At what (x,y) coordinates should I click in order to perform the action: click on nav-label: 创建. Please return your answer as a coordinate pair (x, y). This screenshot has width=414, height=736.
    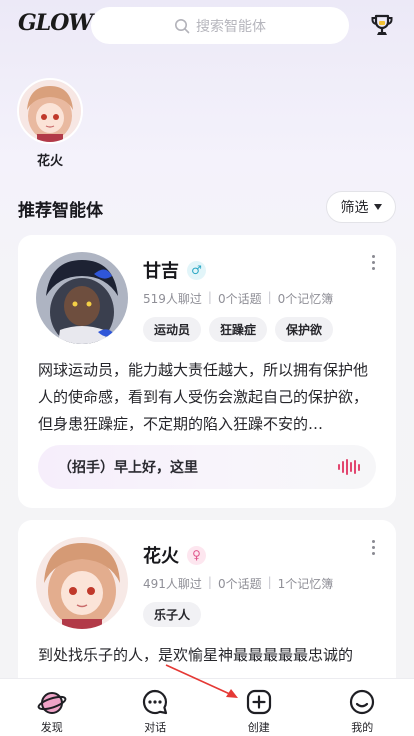
    Looking at the image, I should click on (258, 727).